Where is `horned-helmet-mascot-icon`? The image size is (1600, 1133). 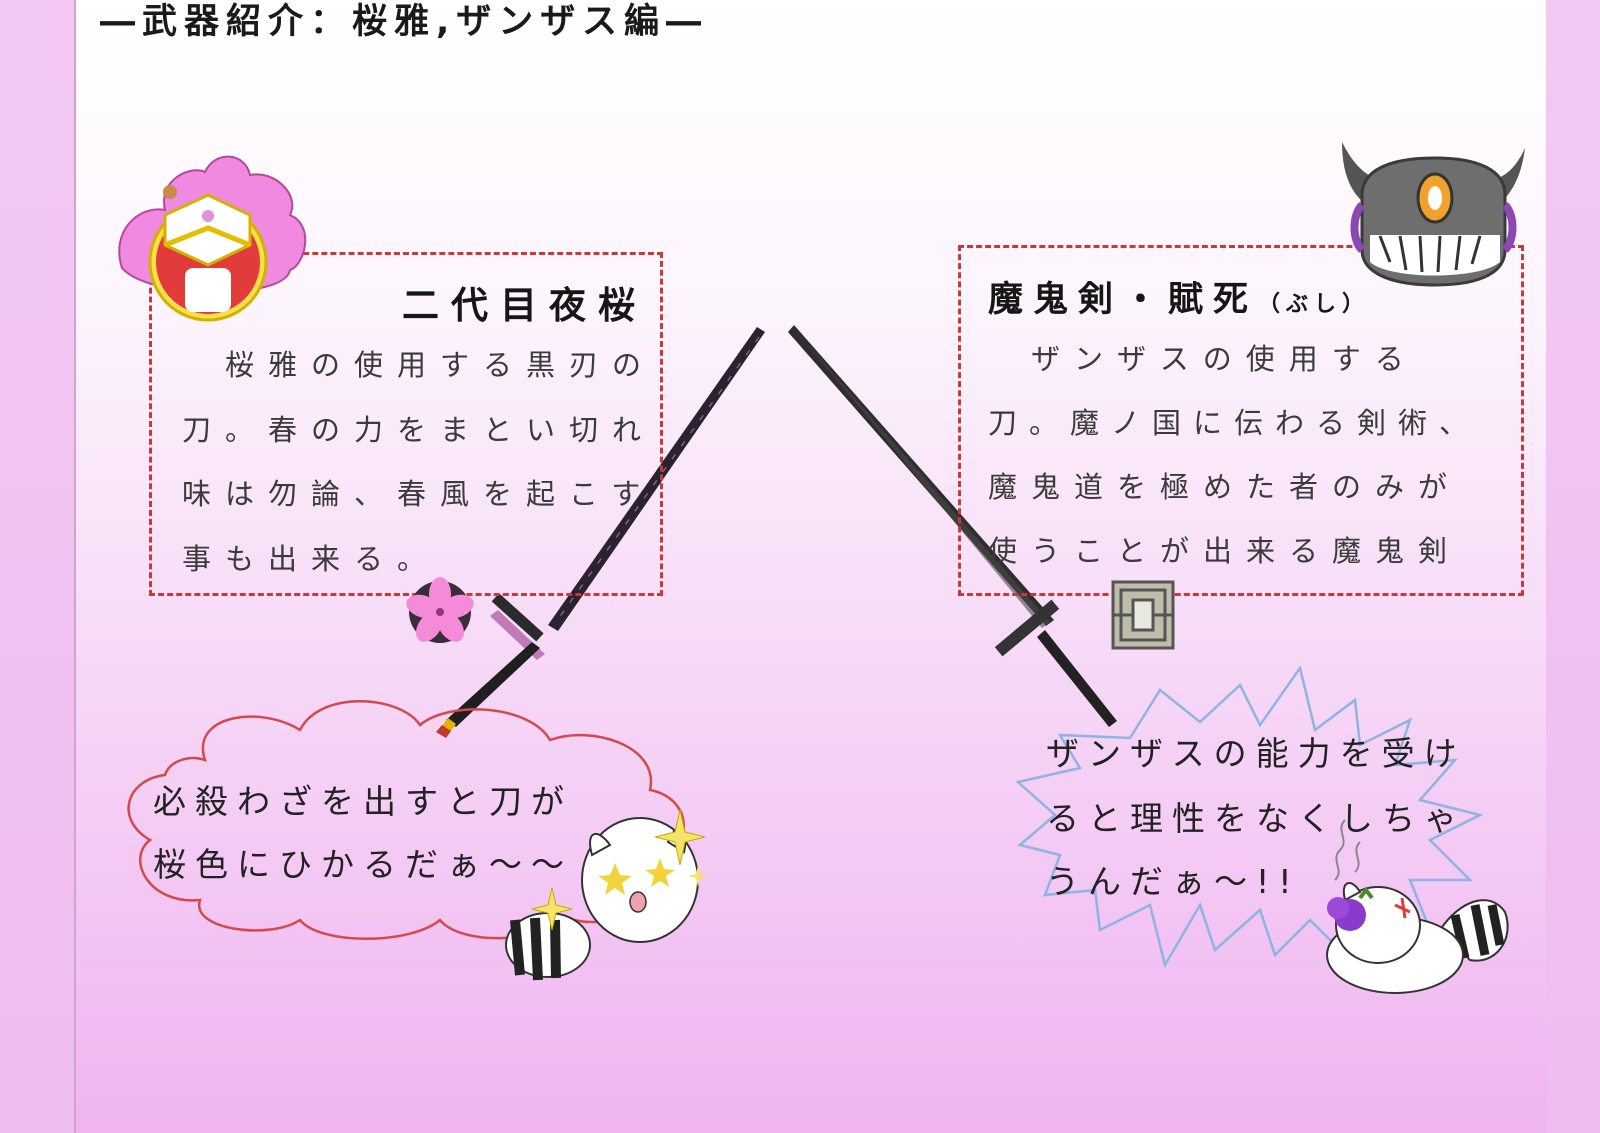
horned-helmet-mascot-icon is located at coordinates (1433, 214).